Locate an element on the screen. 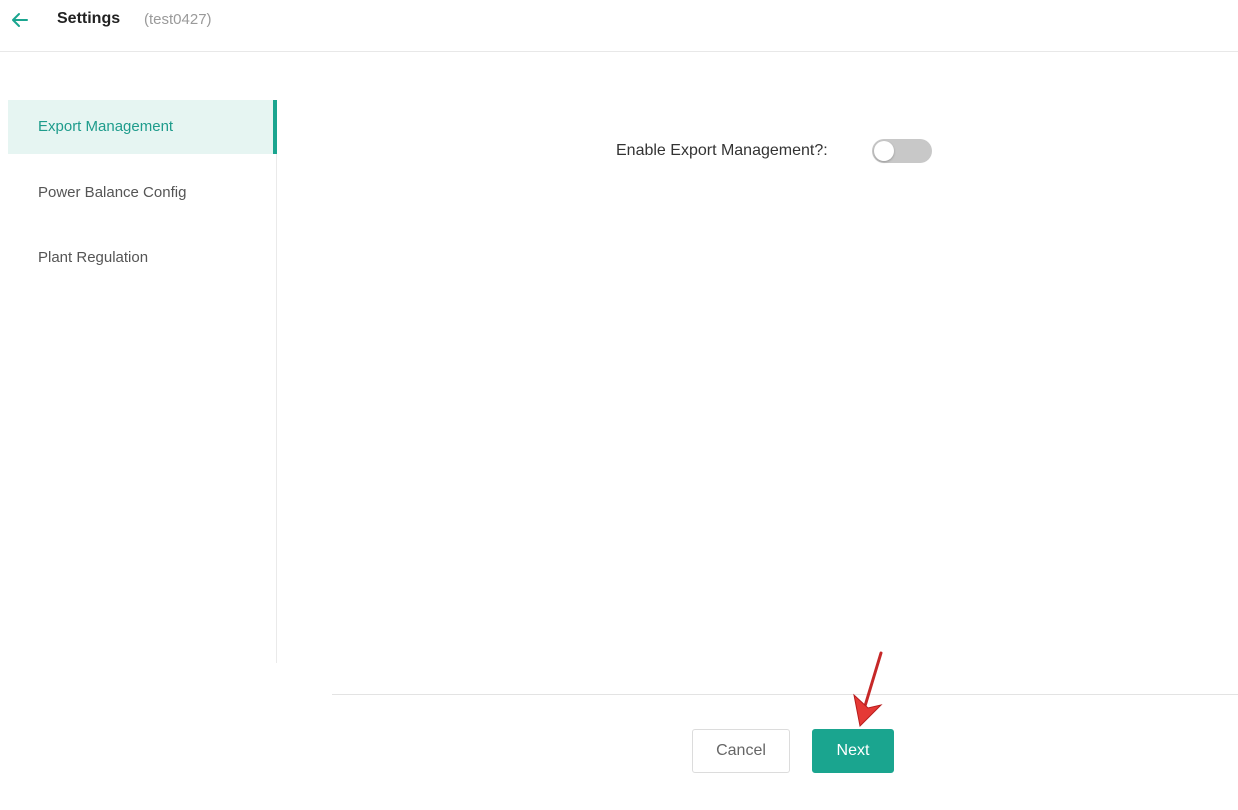  arrow-left-icon is located at coordinates (20, 20).